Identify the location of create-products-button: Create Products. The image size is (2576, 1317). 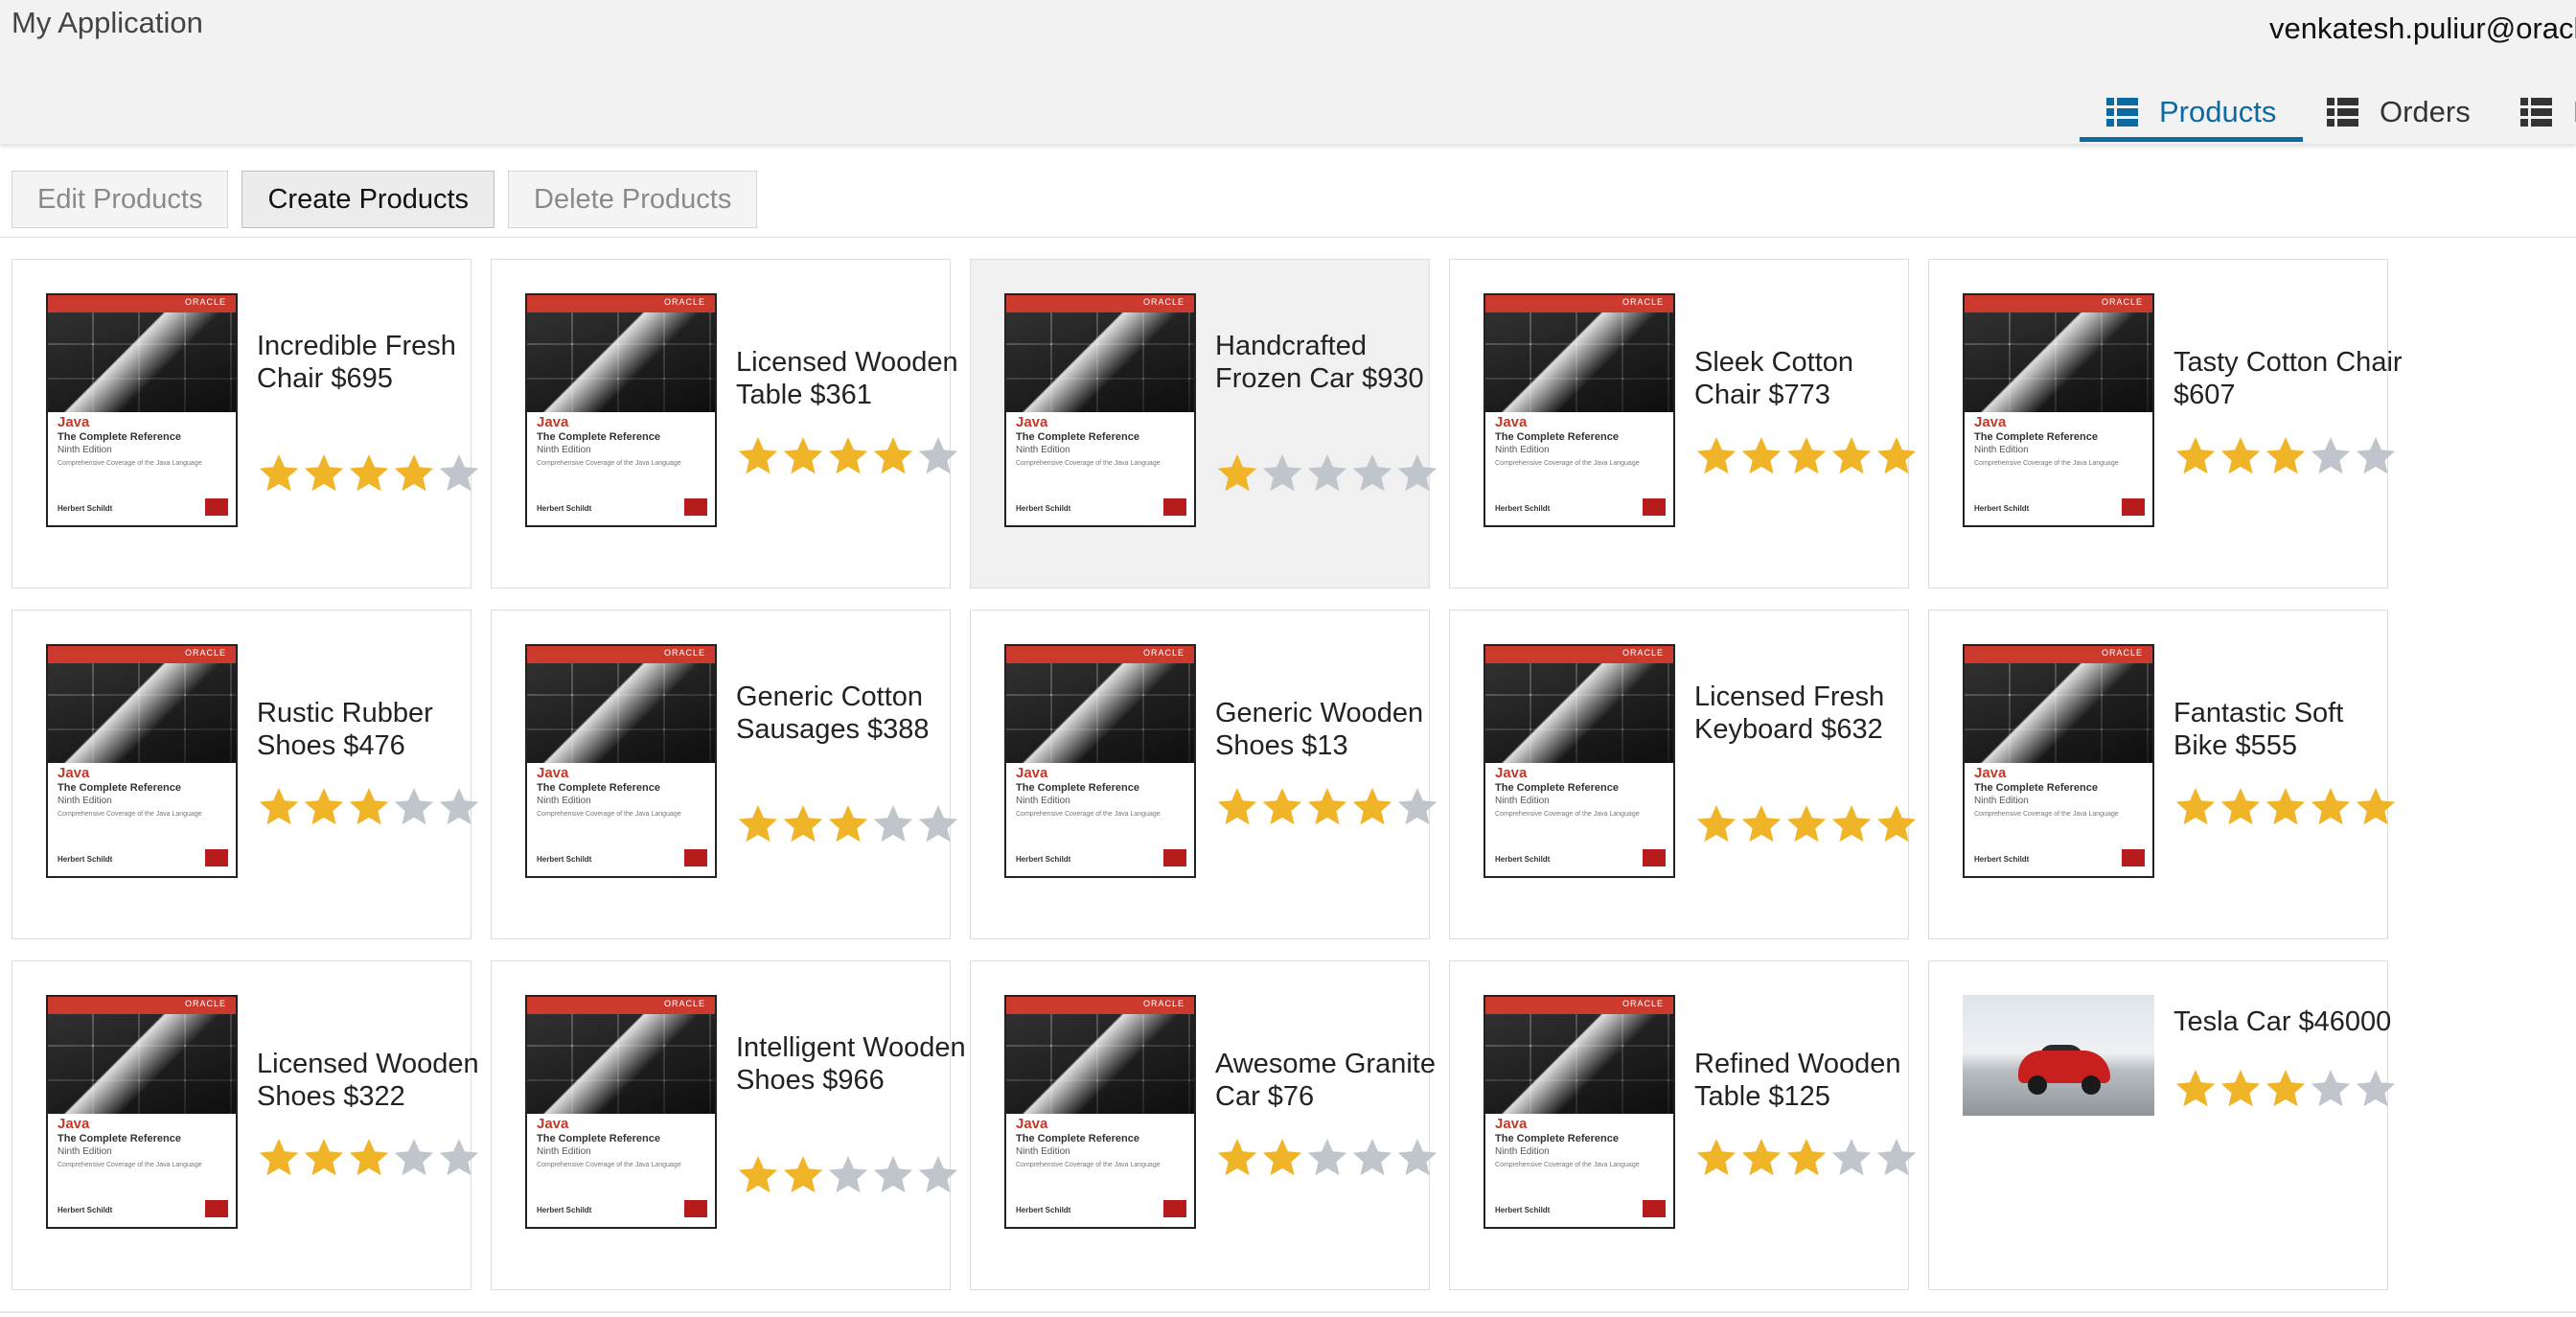
(368, 199).